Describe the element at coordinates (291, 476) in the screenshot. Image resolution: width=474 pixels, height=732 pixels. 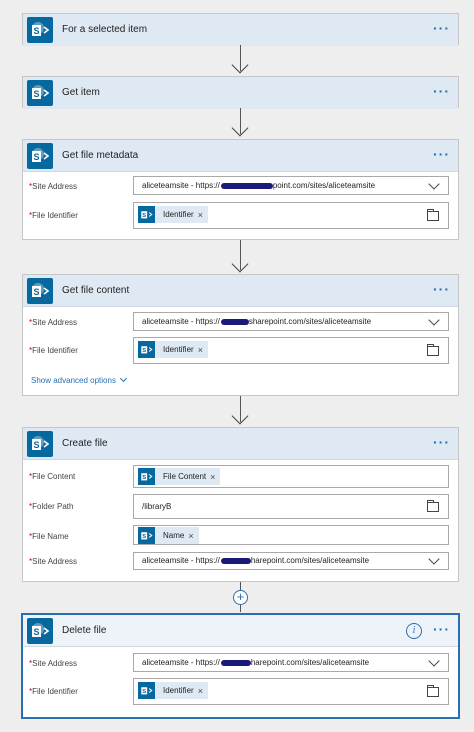
I see `file-content-input: S File Content ×` at that location.